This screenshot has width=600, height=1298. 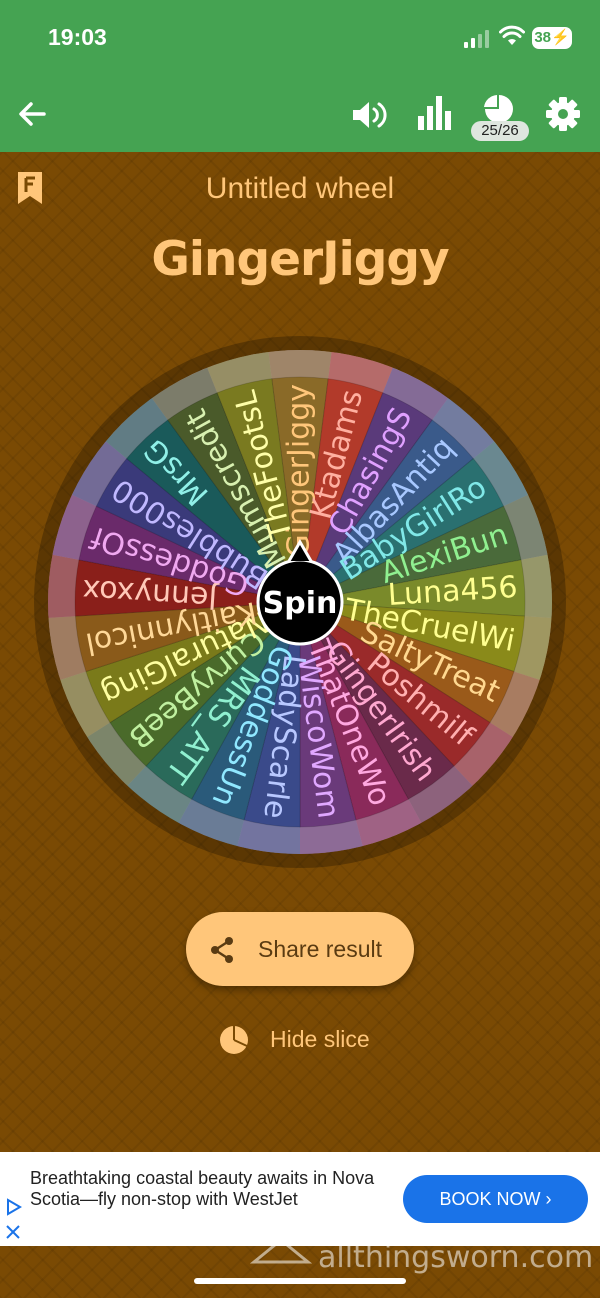 What do you see at coordinates (300, 1281) in the screenshot?
I see `home-indicator` at bounding box center [300, 1281].